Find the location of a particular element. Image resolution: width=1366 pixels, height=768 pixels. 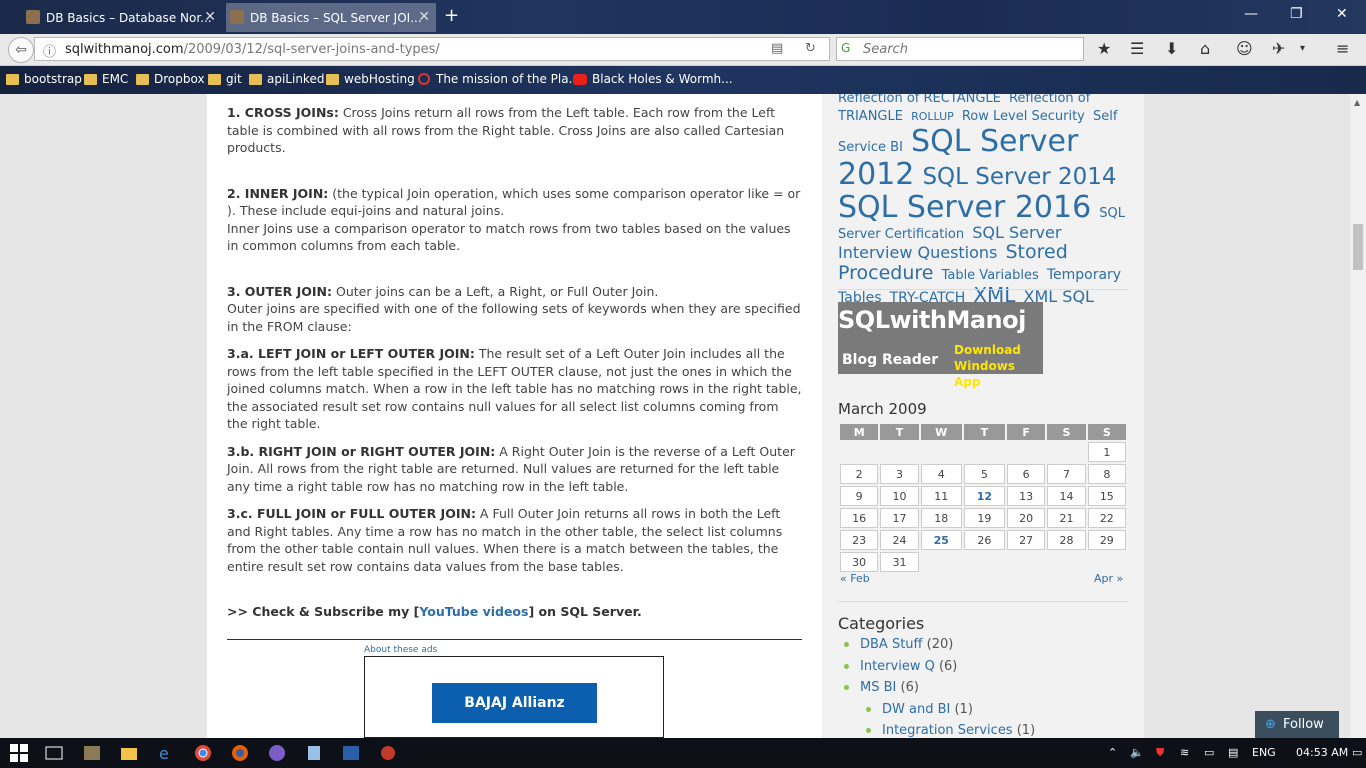

extension-icon: ✈ is located at coordinates (1278, 48).